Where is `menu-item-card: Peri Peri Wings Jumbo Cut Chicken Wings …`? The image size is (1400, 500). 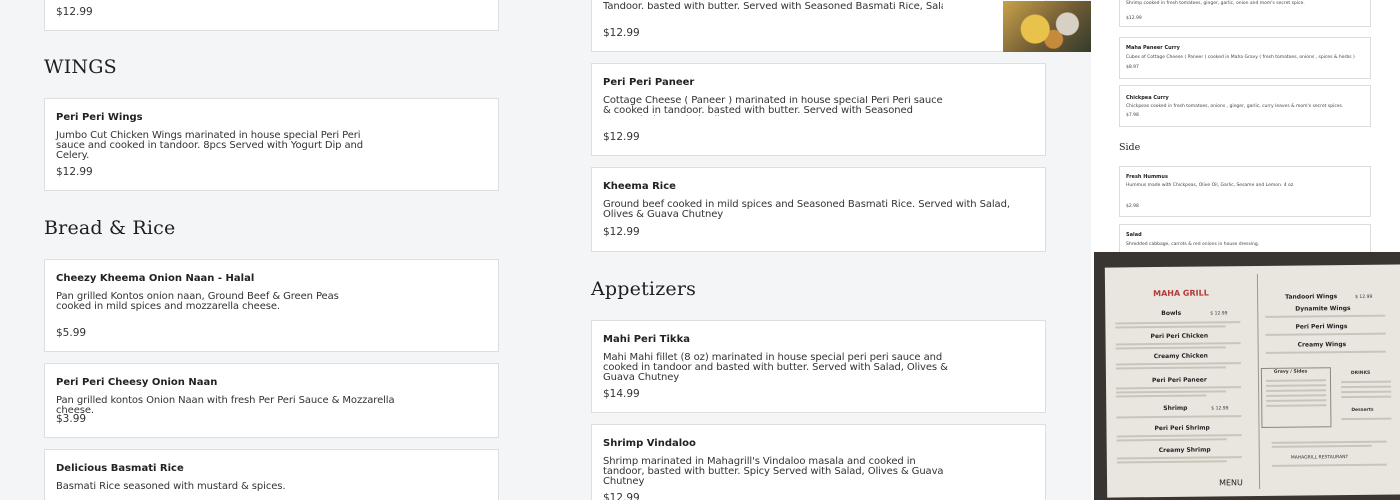 menu-item-card: Peri Peri Wings Jumbo Cut Chicken Wings … is located at coordinates (271, 144).